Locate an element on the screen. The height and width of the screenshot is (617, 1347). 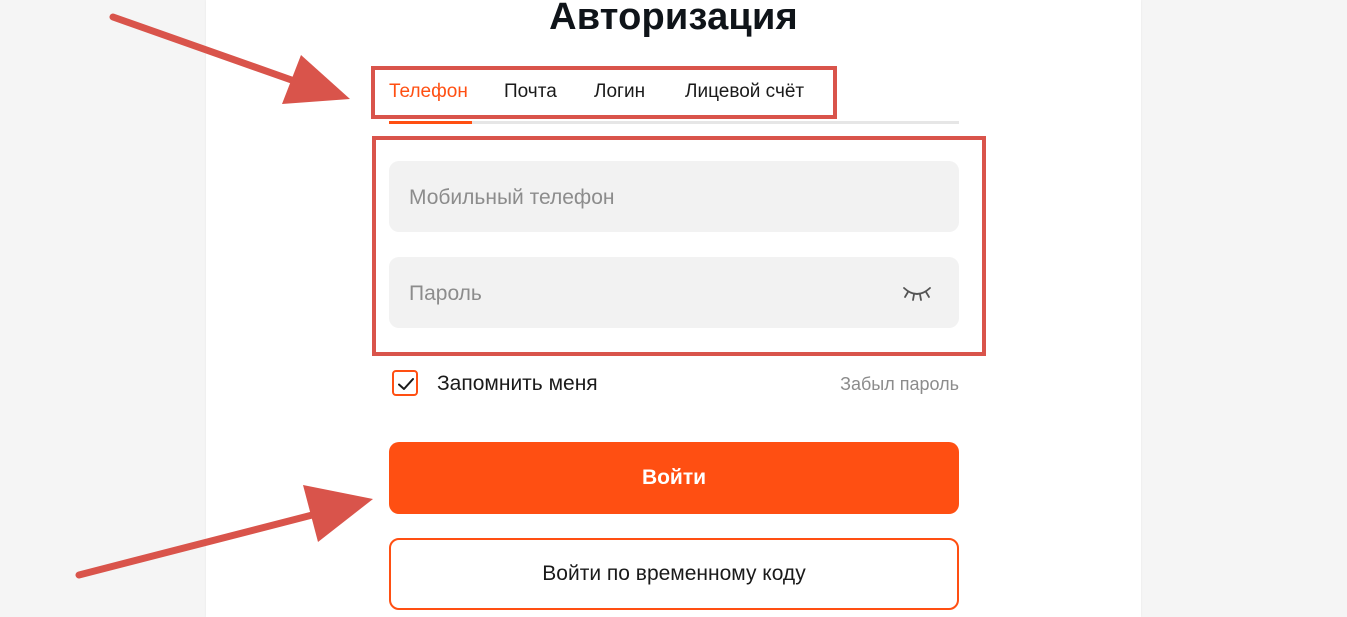
phone-input is located at coordinates (649, 197).